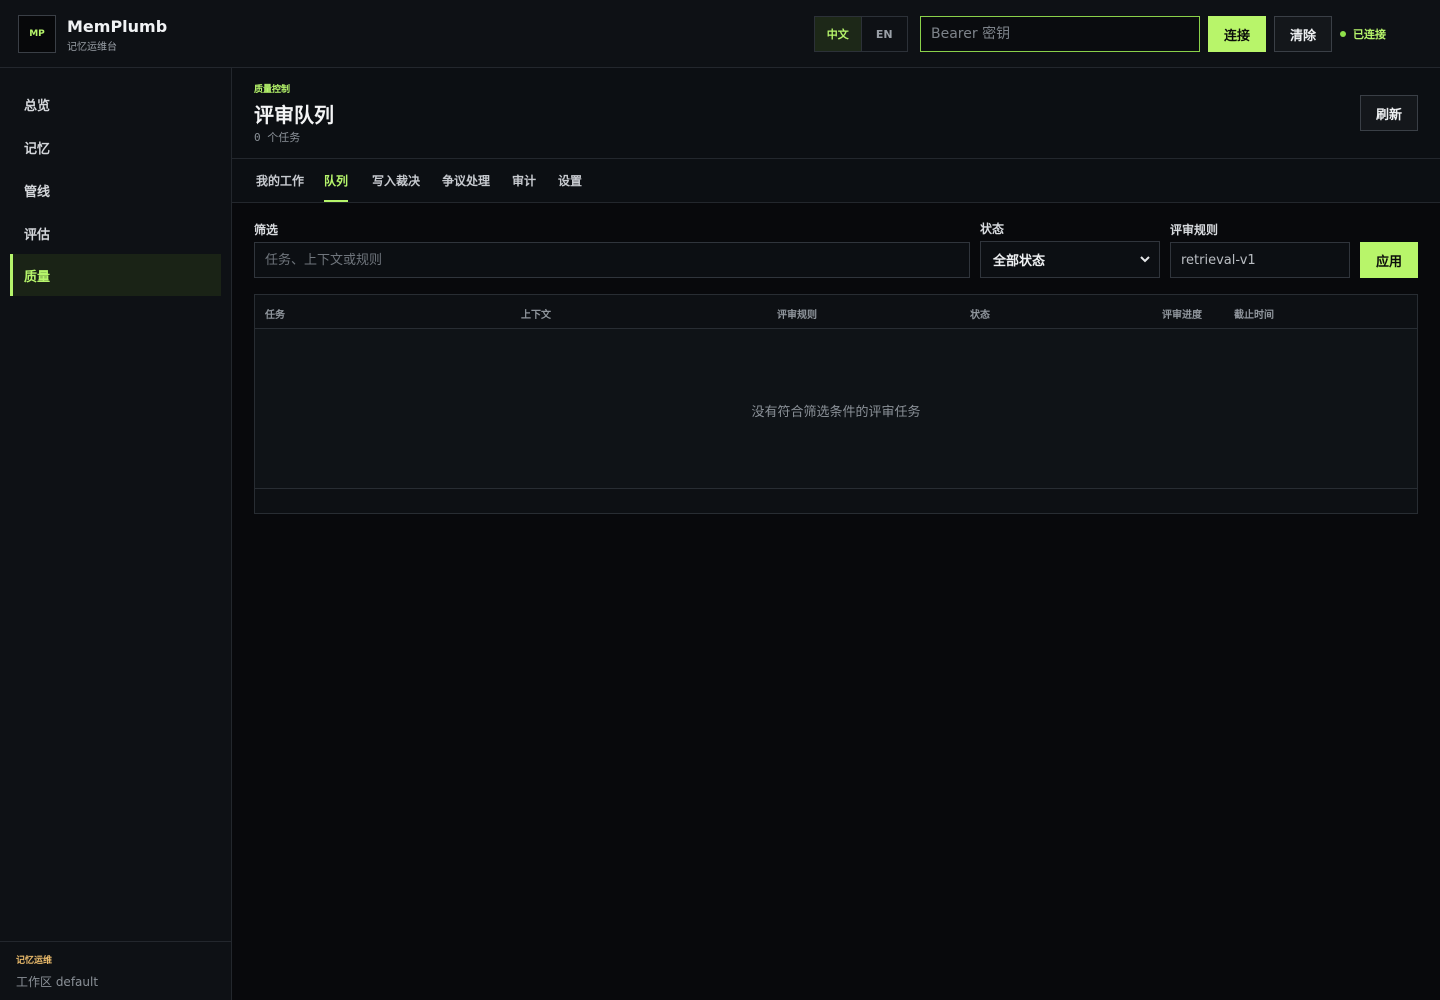 The image size is (1440, 1000). What do you see at coordinates (115, 104) in the screenshot?
I see `sidebar-item-overview: 总览` at bounding box center [115, 104].